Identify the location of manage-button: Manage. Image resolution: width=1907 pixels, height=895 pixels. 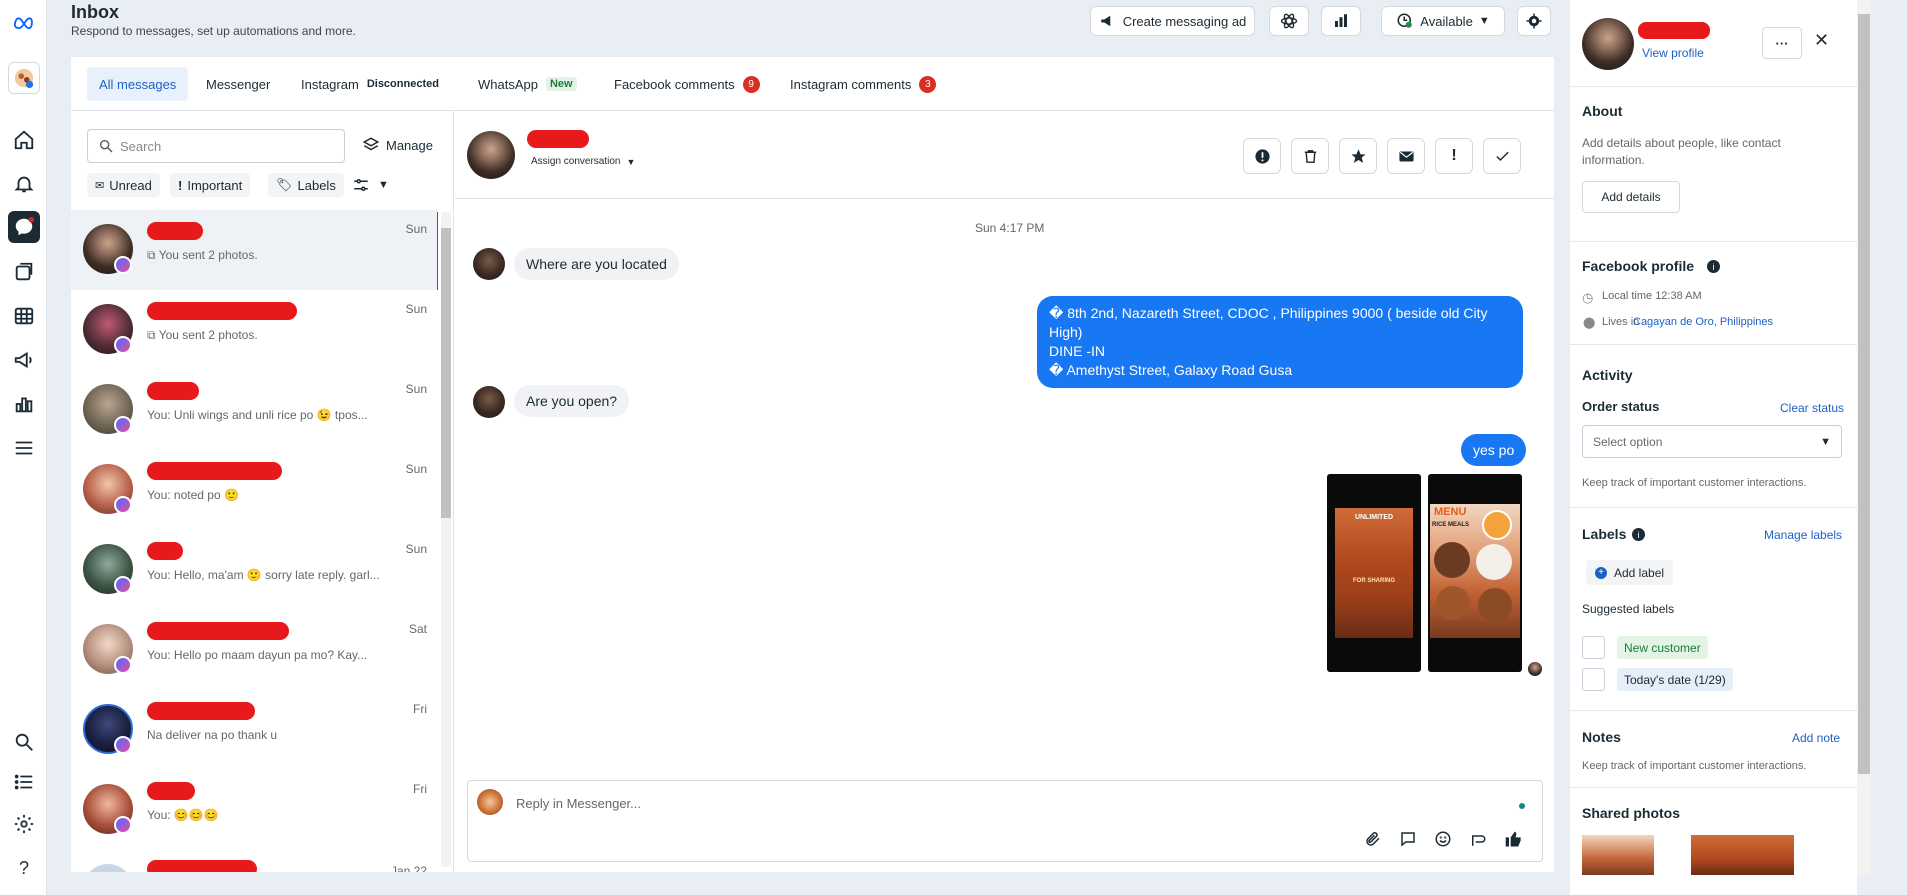
(397, 145).